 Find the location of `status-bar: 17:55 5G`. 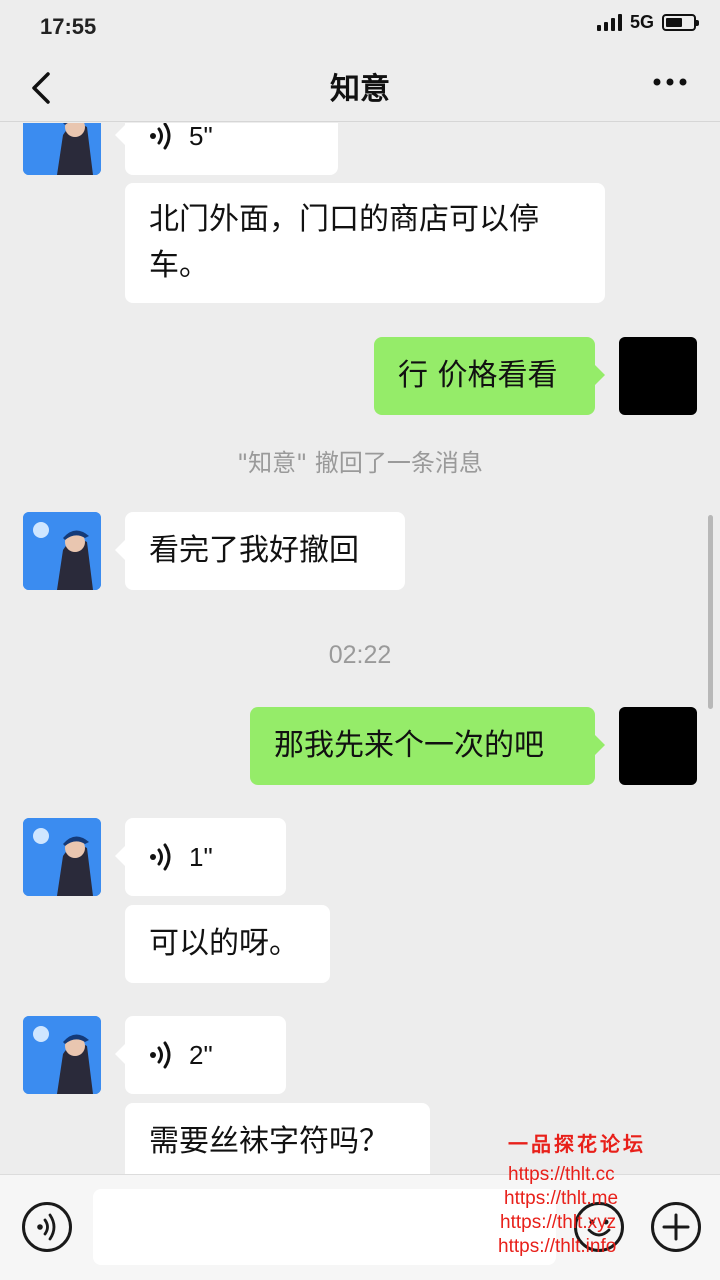

status-bar: 17:55 5G is located at coordinates (360, 26).